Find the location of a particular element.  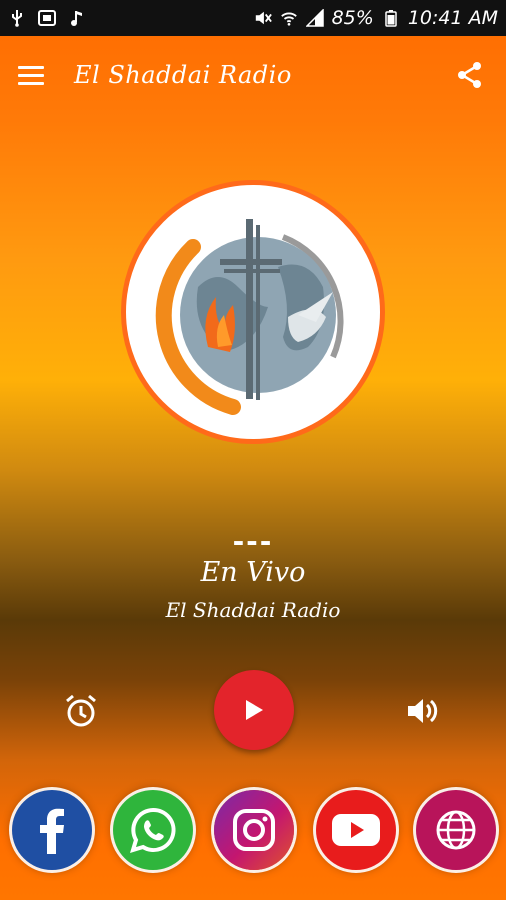

battery-percent: 85% is located at coordinates (352, 18).